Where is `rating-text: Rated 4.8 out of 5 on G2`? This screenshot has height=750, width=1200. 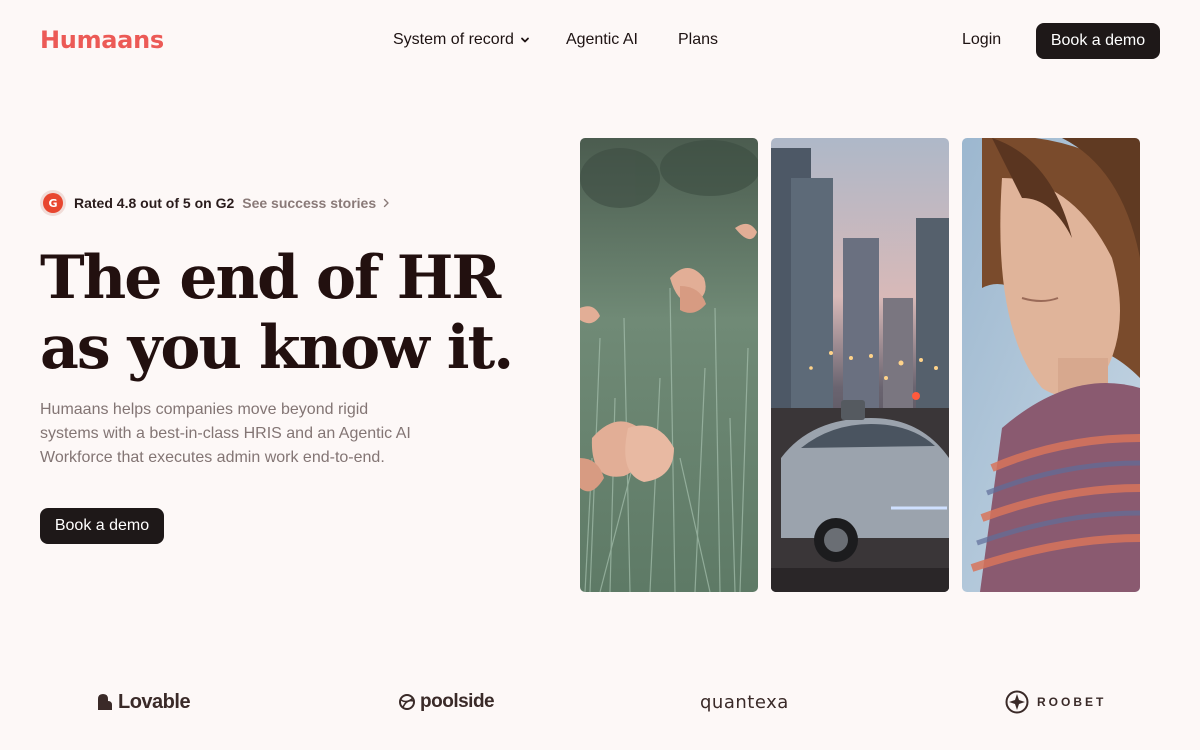
rating-text: Rated 4.8 out of 5 on G2 is located at coordinates (154, 203).